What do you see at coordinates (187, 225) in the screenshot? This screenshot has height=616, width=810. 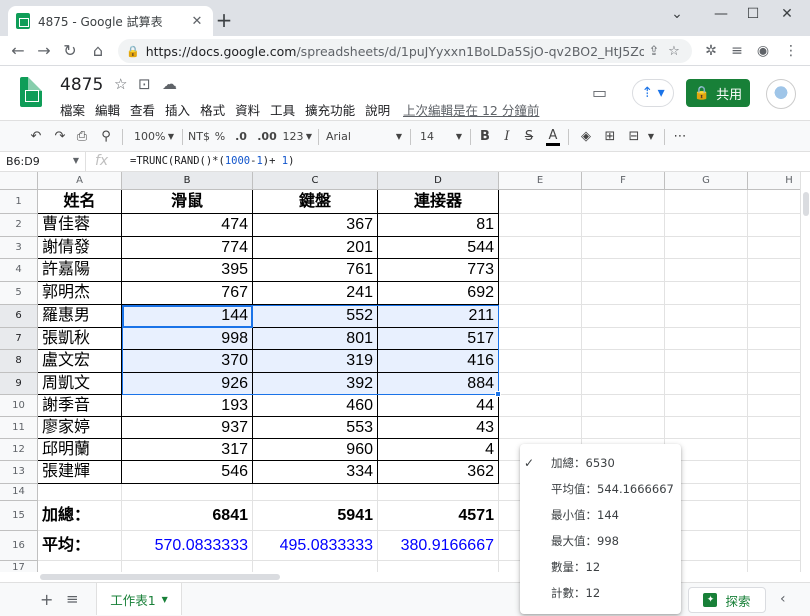 I see `value-cell: 474` at bounding box center [187, 225].